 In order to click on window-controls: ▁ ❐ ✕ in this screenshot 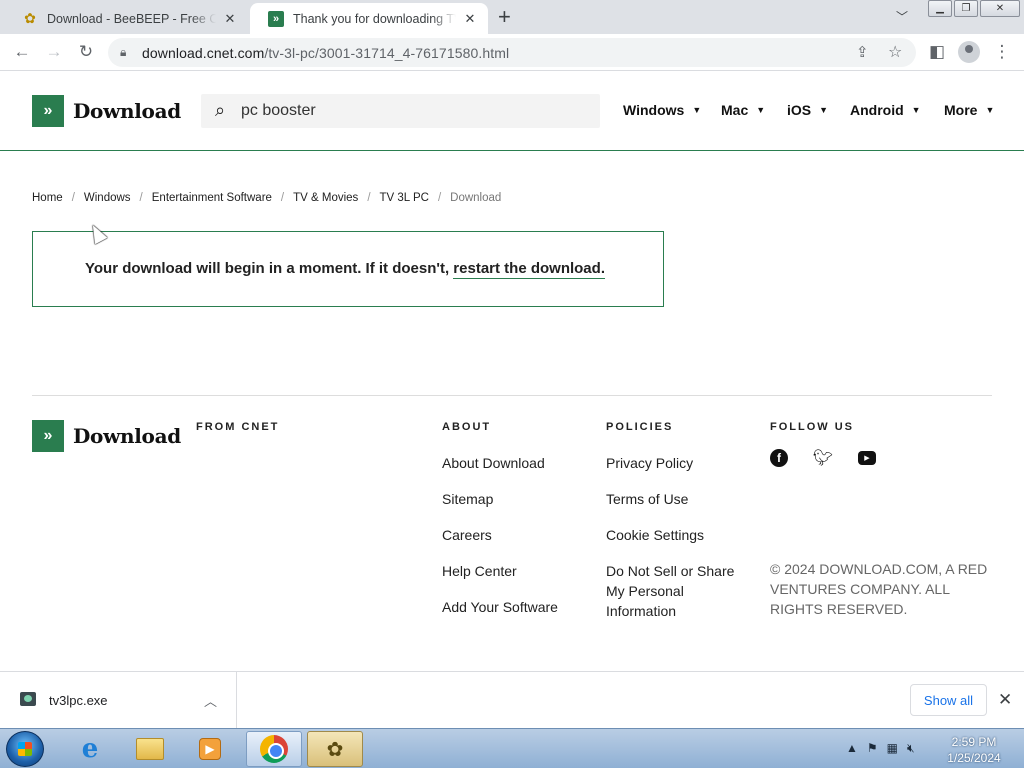, I will do `click(973, 8)`.